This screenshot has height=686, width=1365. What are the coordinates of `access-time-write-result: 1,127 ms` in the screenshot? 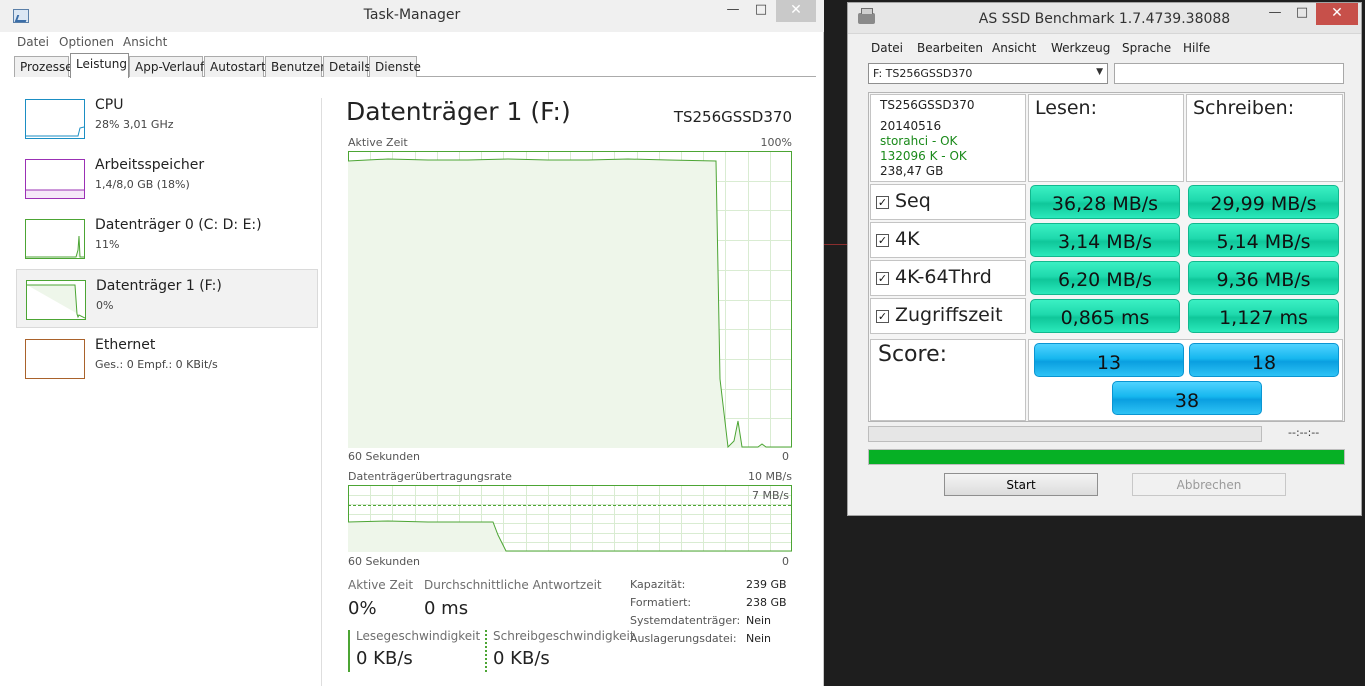 It's located at (1263, 316).